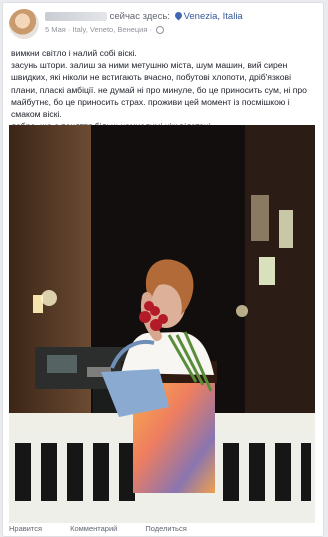  I want to click on post-meta: 5 Мая · Italy, Veneto, Венеция ·, so click(105, 30).